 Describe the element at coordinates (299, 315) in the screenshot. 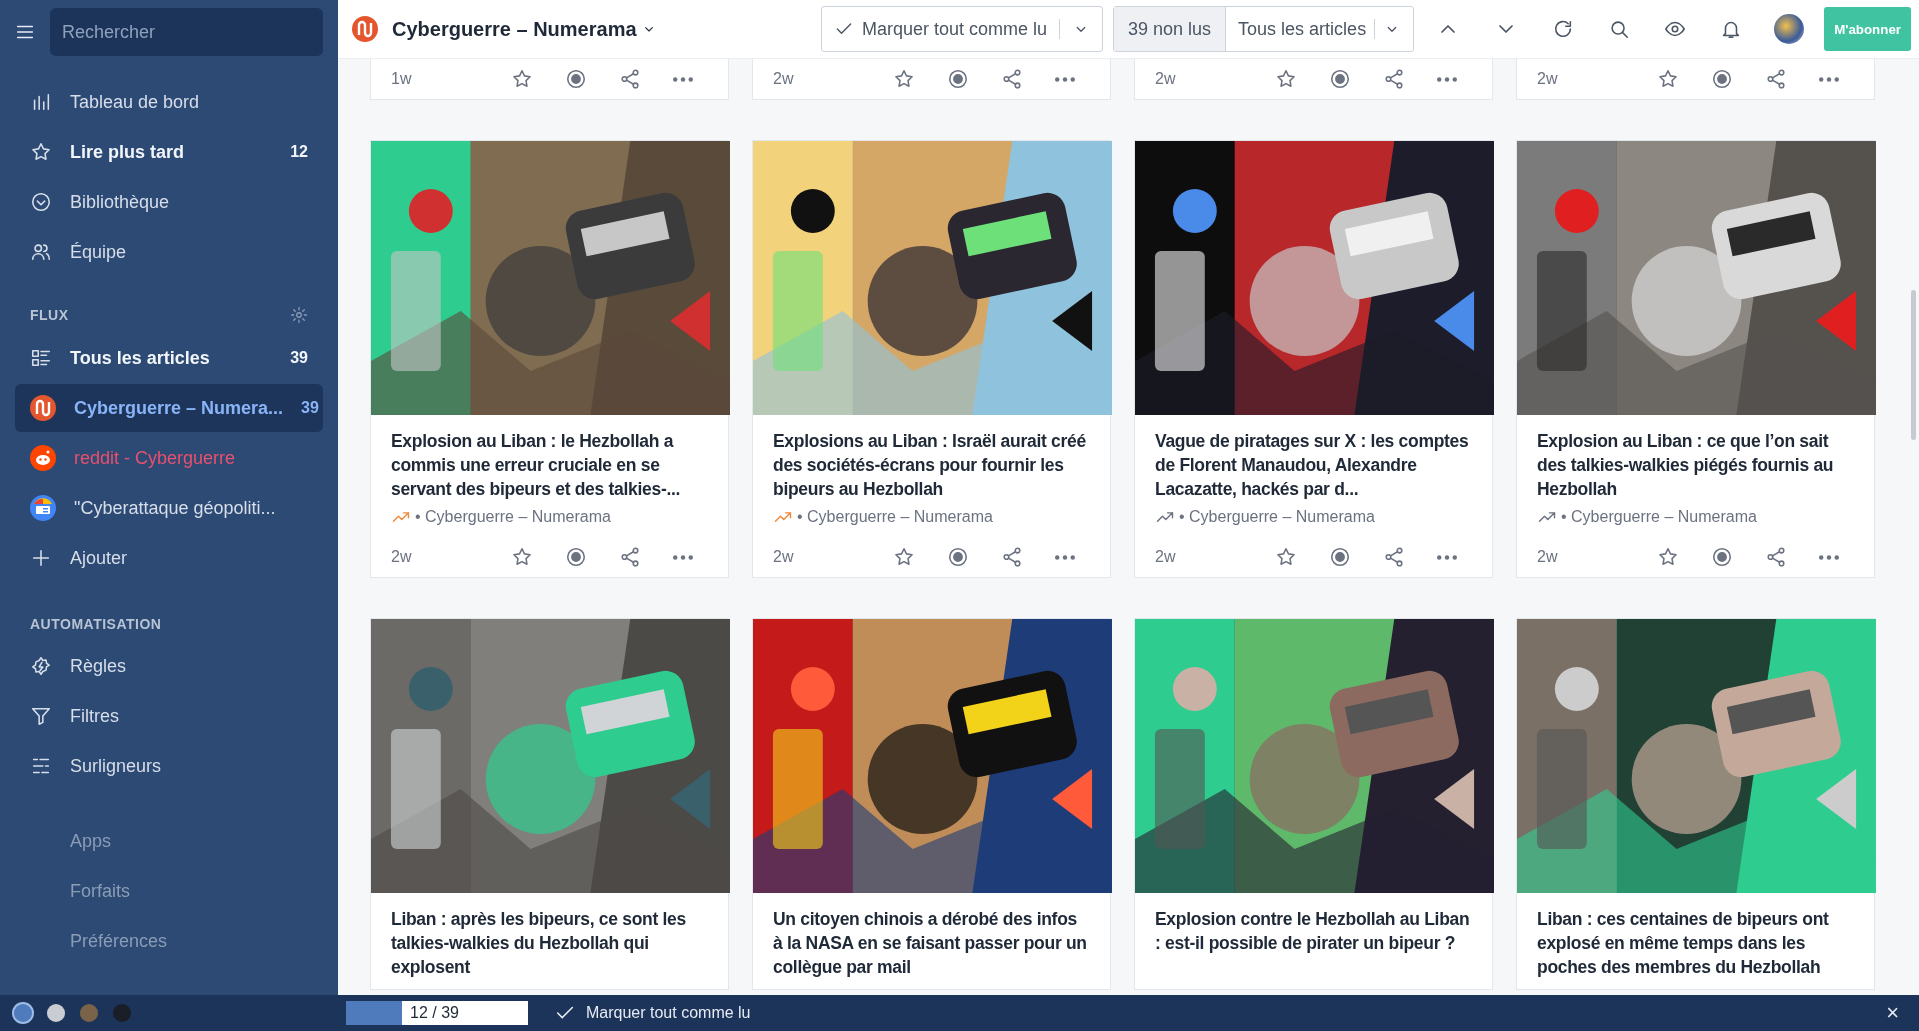

I see `settings-button` at that location.